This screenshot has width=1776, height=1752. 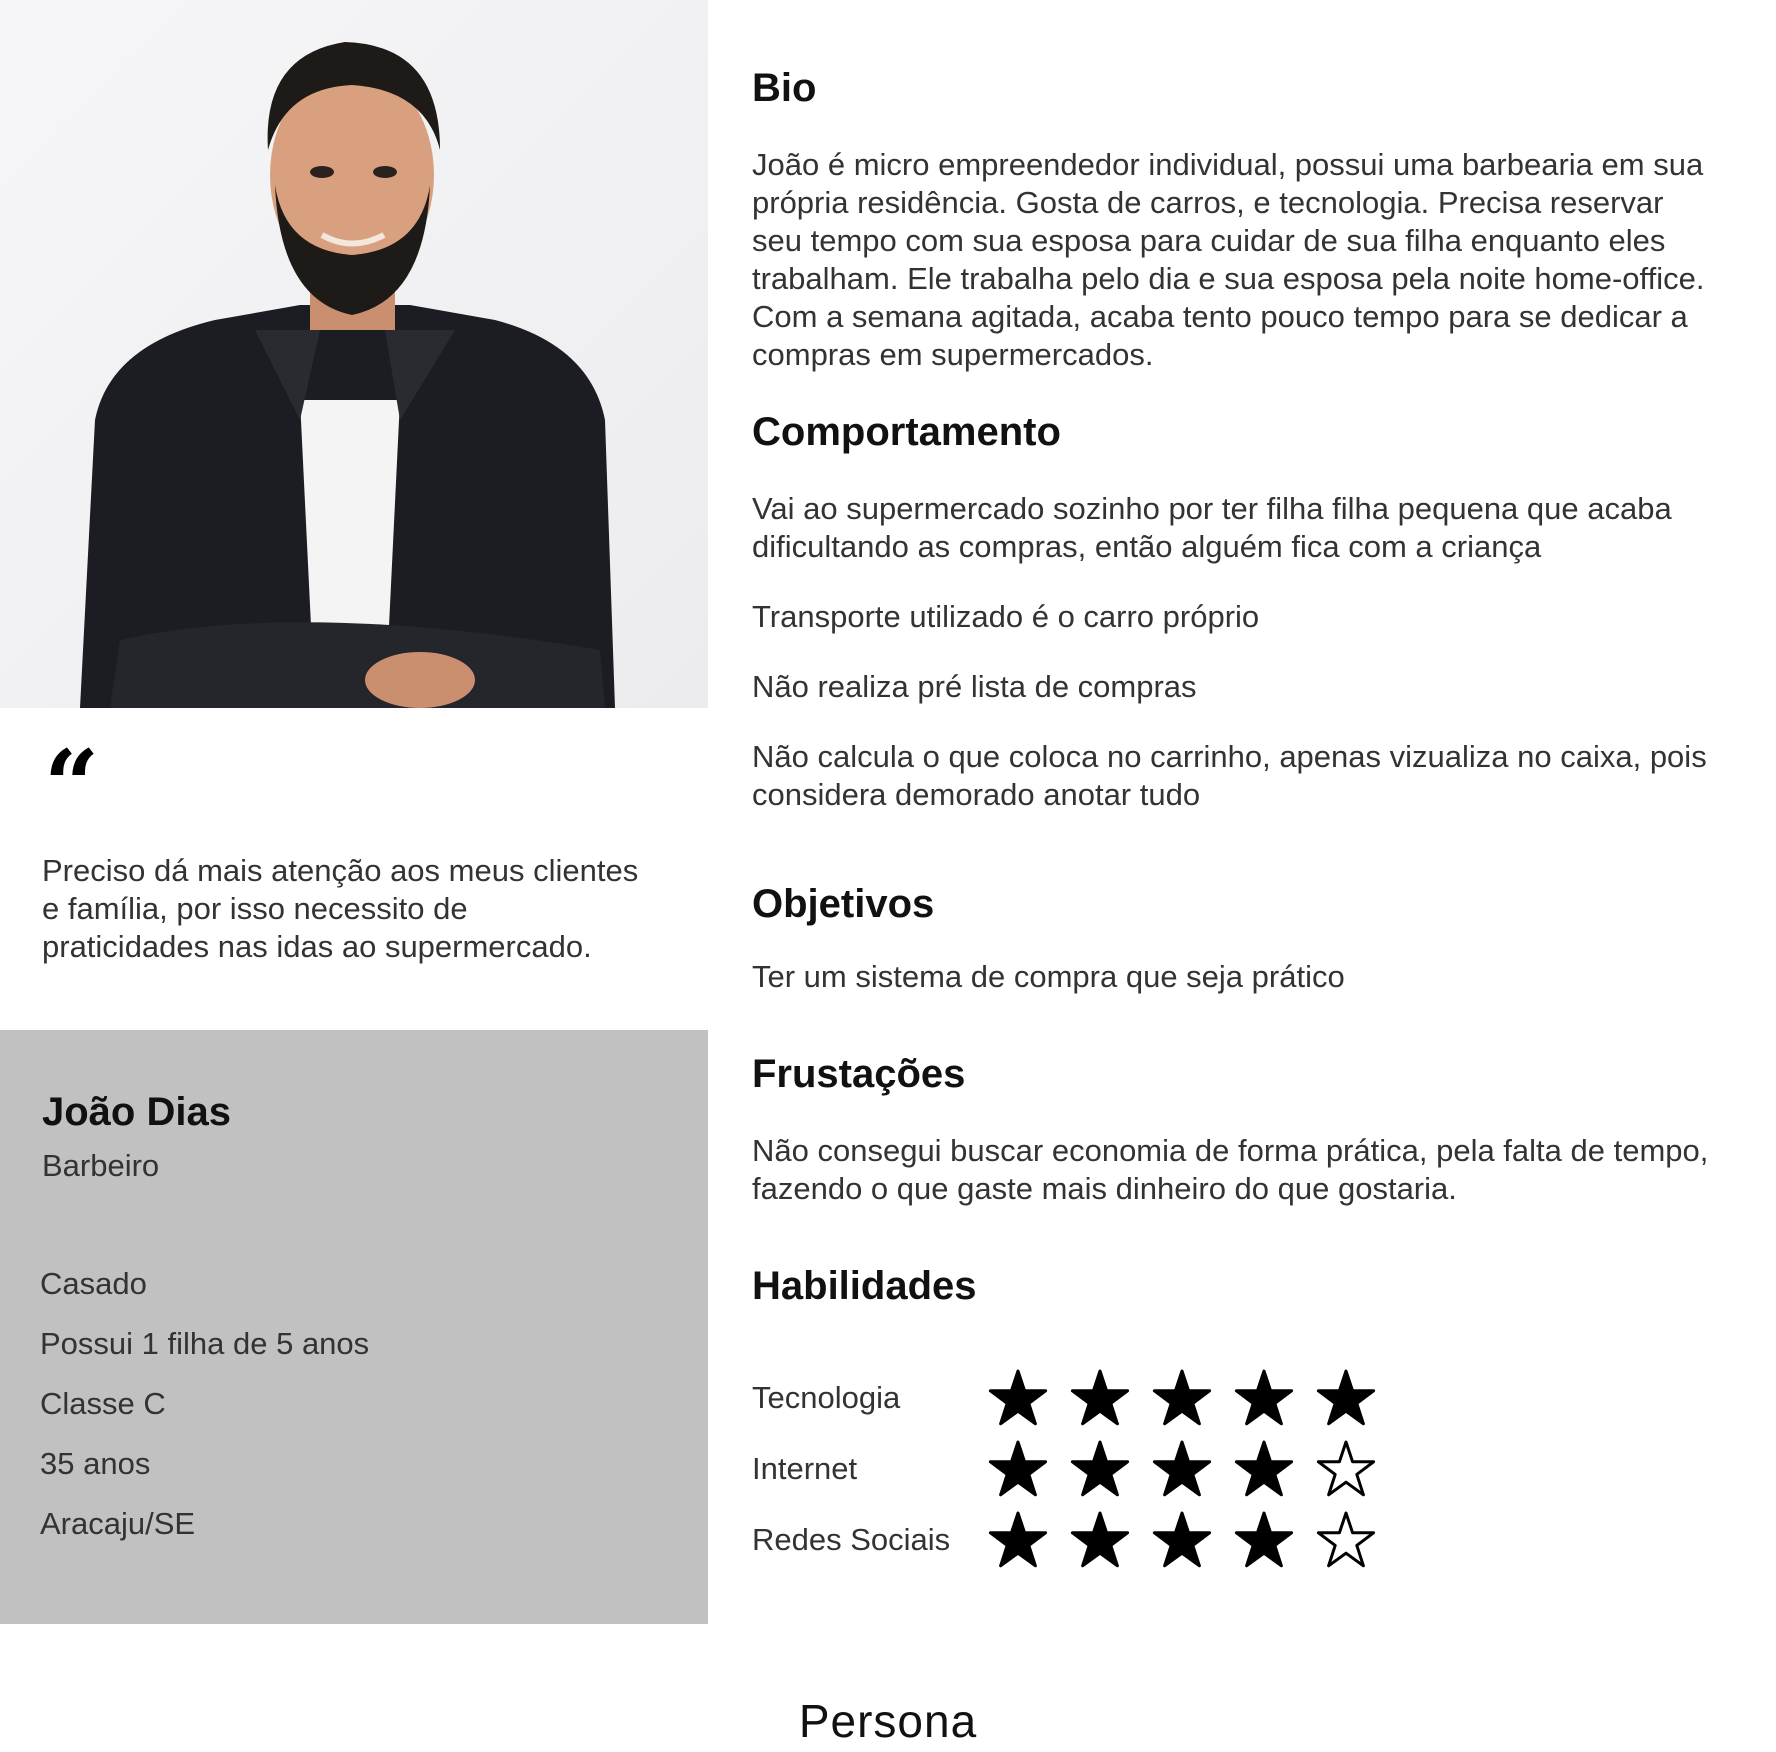 I want to click on fact-item: Aracaju/SE, so click(x=118, y=1523).